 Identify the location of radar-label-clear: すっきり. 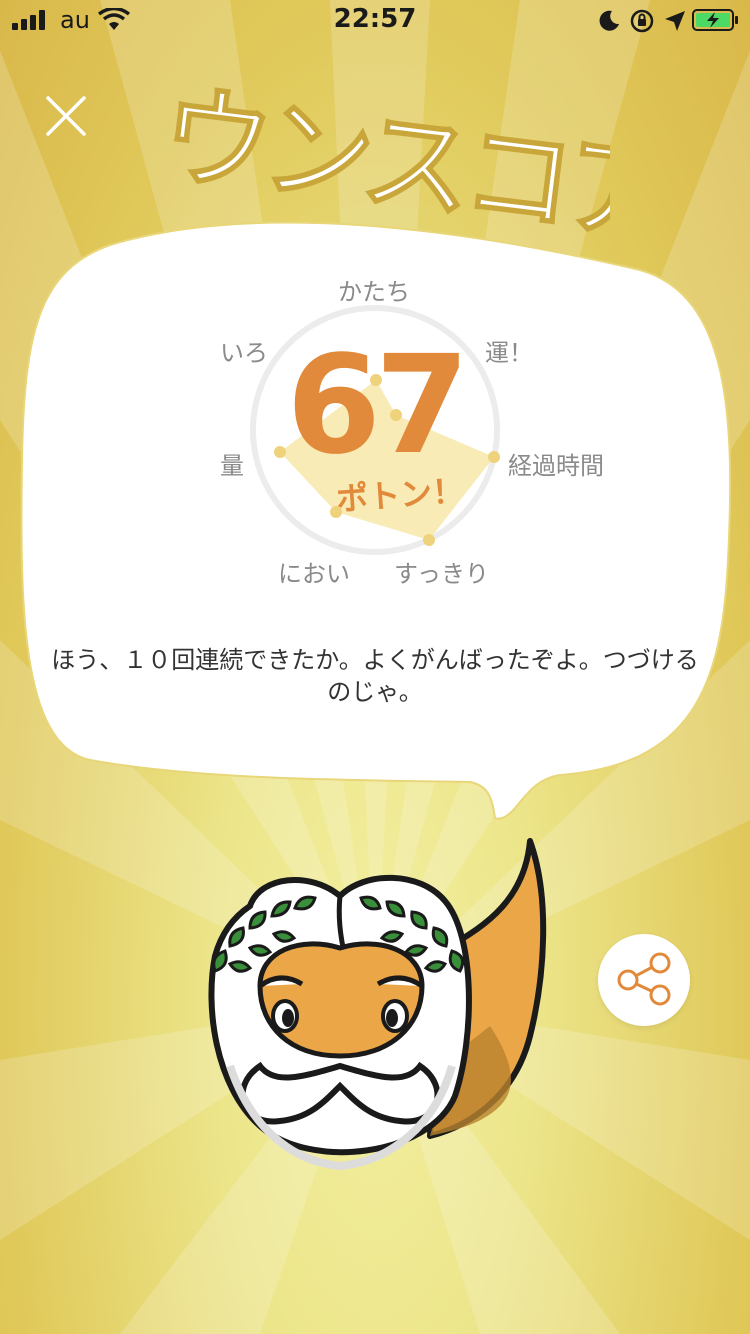
(442, 574).